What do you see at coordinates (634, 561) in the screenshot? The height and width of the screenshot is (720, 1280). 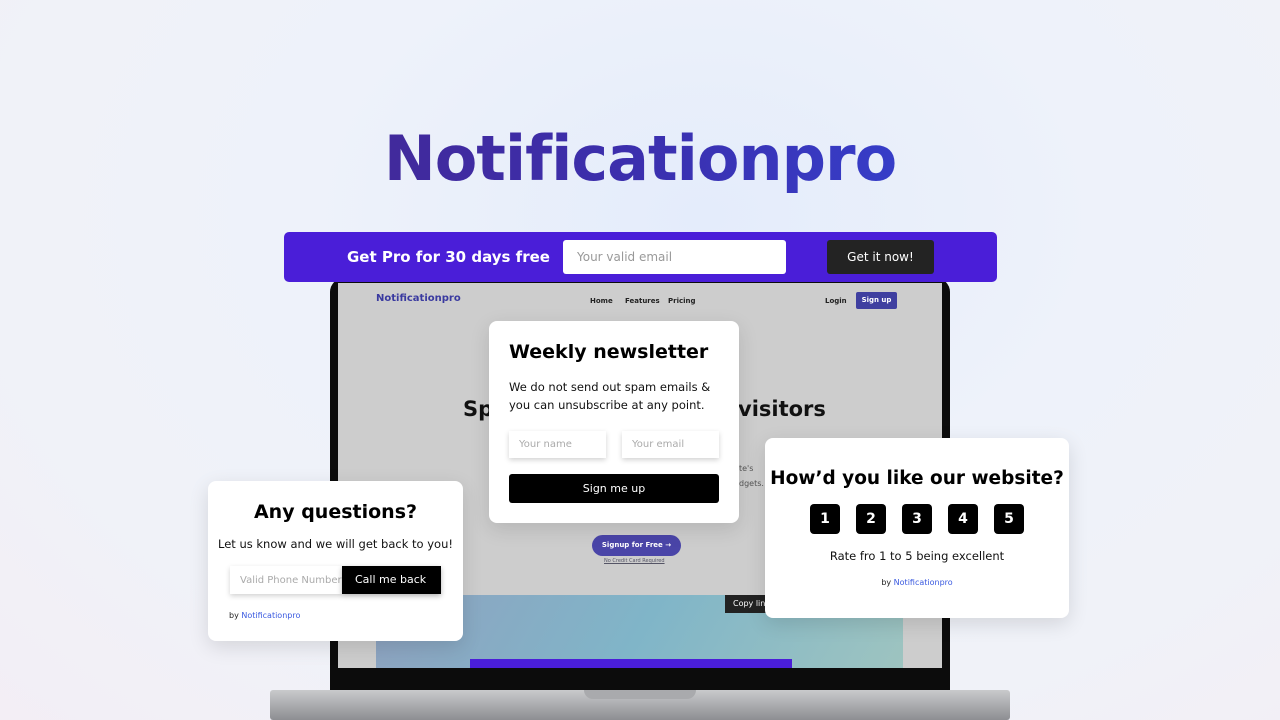 I see `no-credit-card-link: No Credit Card Required` at bounding box center [634, 561].